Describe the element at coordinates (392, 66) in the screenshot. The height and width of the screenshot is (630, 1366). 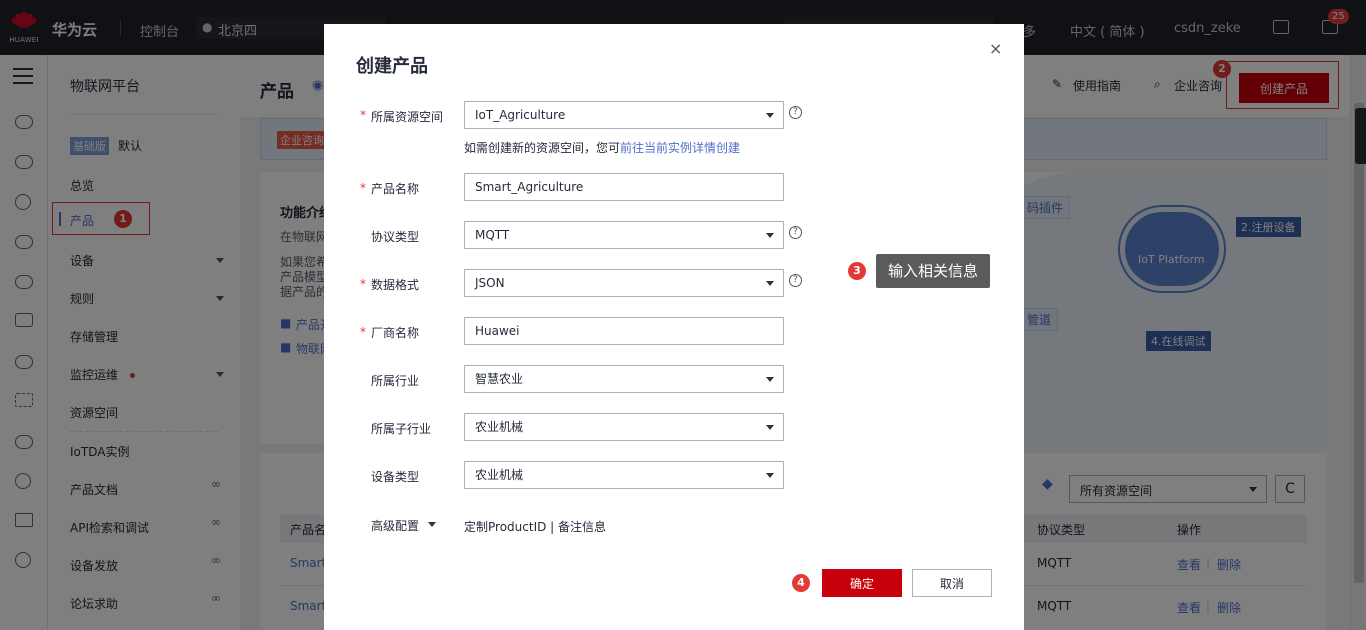
I see `dialog-title: 创建产品` at that location.